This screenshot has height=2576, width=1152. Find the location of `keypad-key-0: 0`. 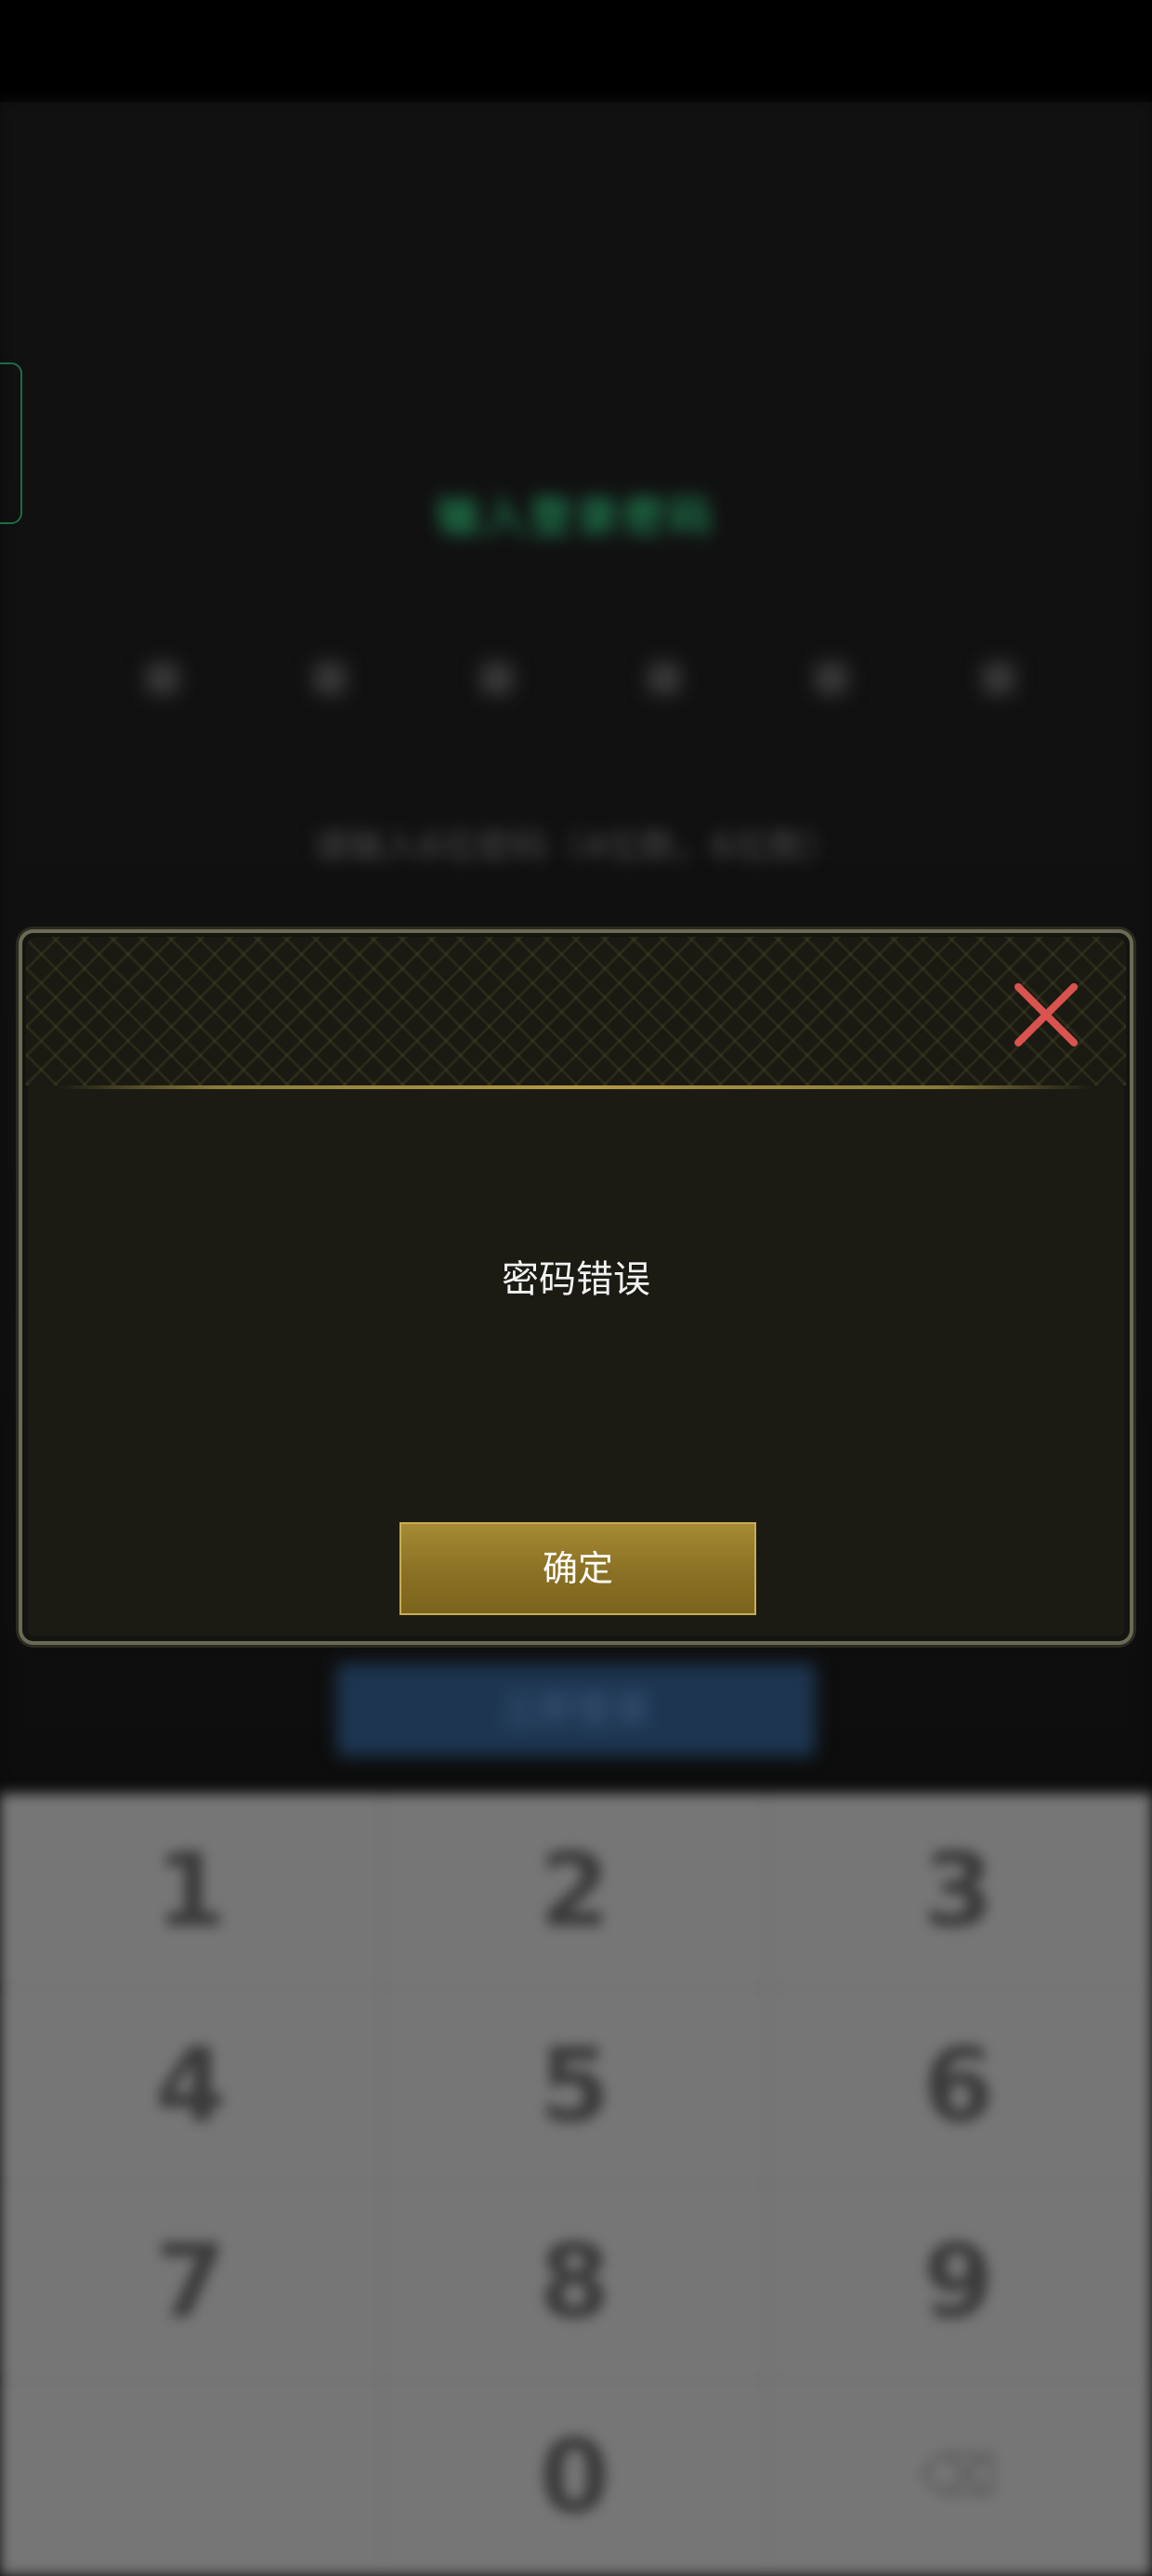

keypad-key-0: 0 is located at coordinates (576, 2478).